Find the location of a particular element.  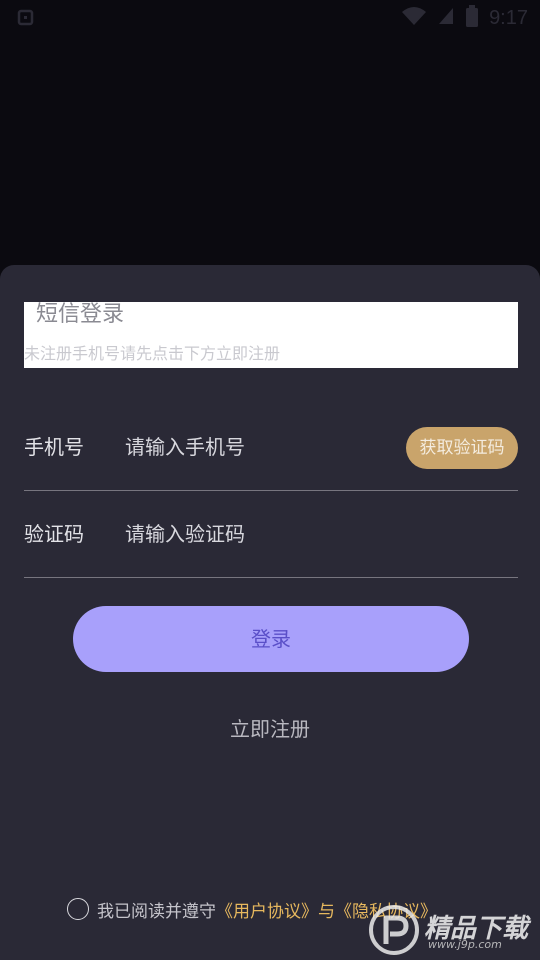

code-label: 验证码 is located at coordinates (54, 534).